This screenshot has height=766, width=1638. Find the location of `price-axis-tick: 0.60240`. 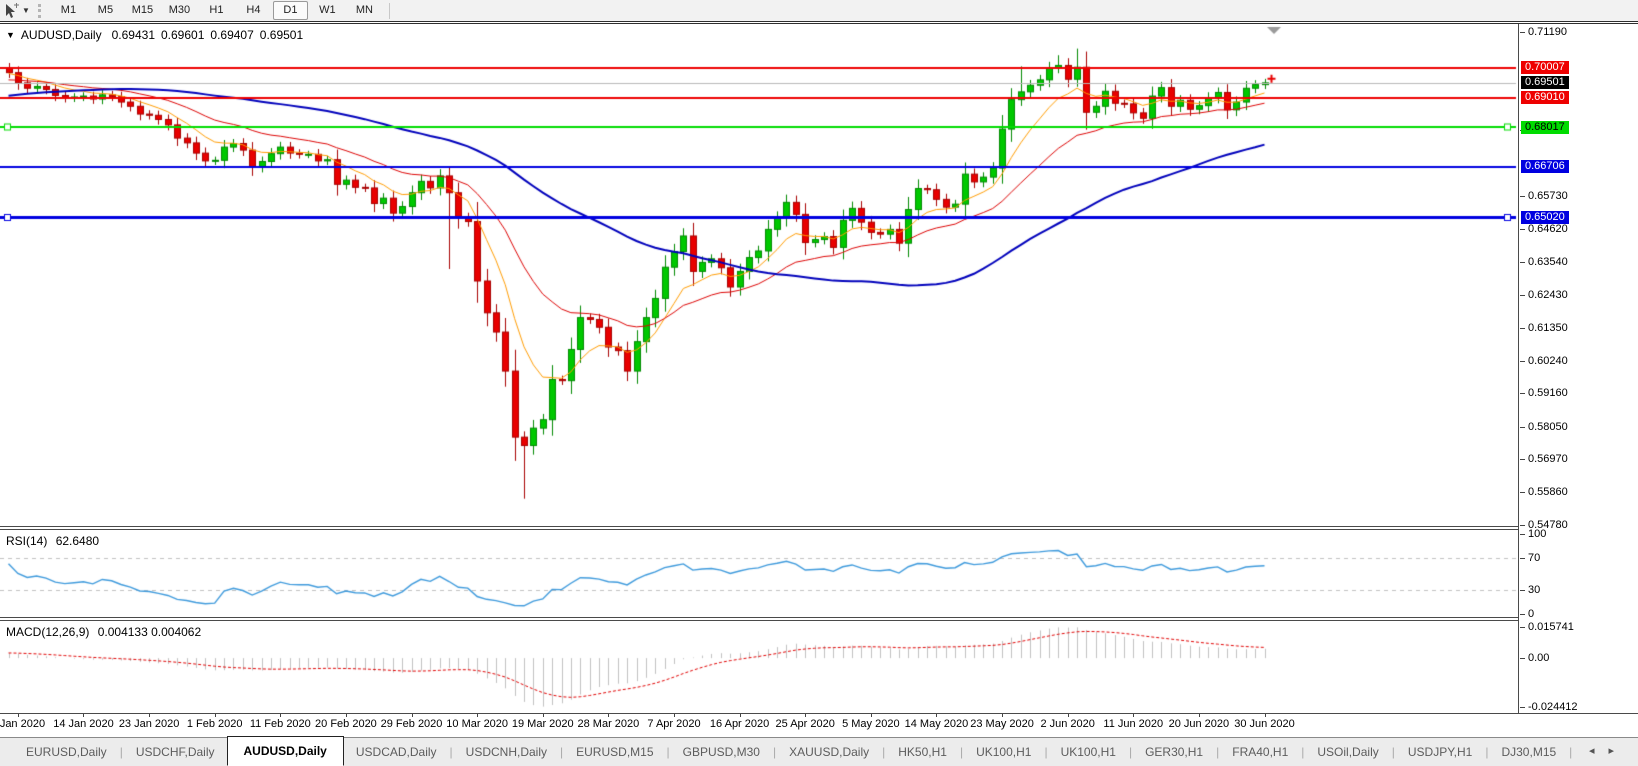

price-axis-tick: 0.60240 is located at coordinates (1544, 360).